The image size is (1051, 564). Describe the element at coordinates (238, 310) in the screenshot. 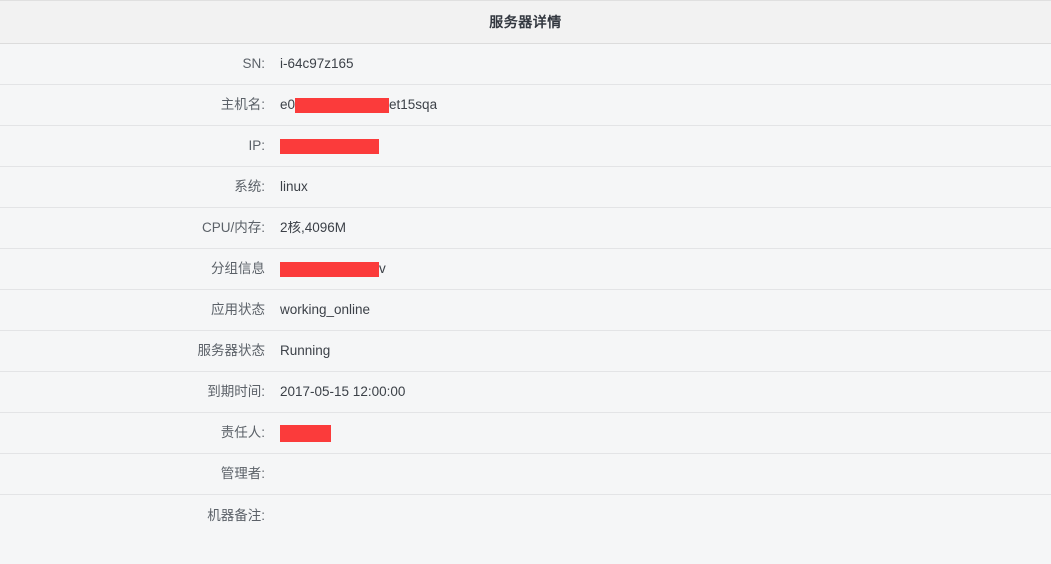

I see `detail-row-label: 应用状态` at that location.